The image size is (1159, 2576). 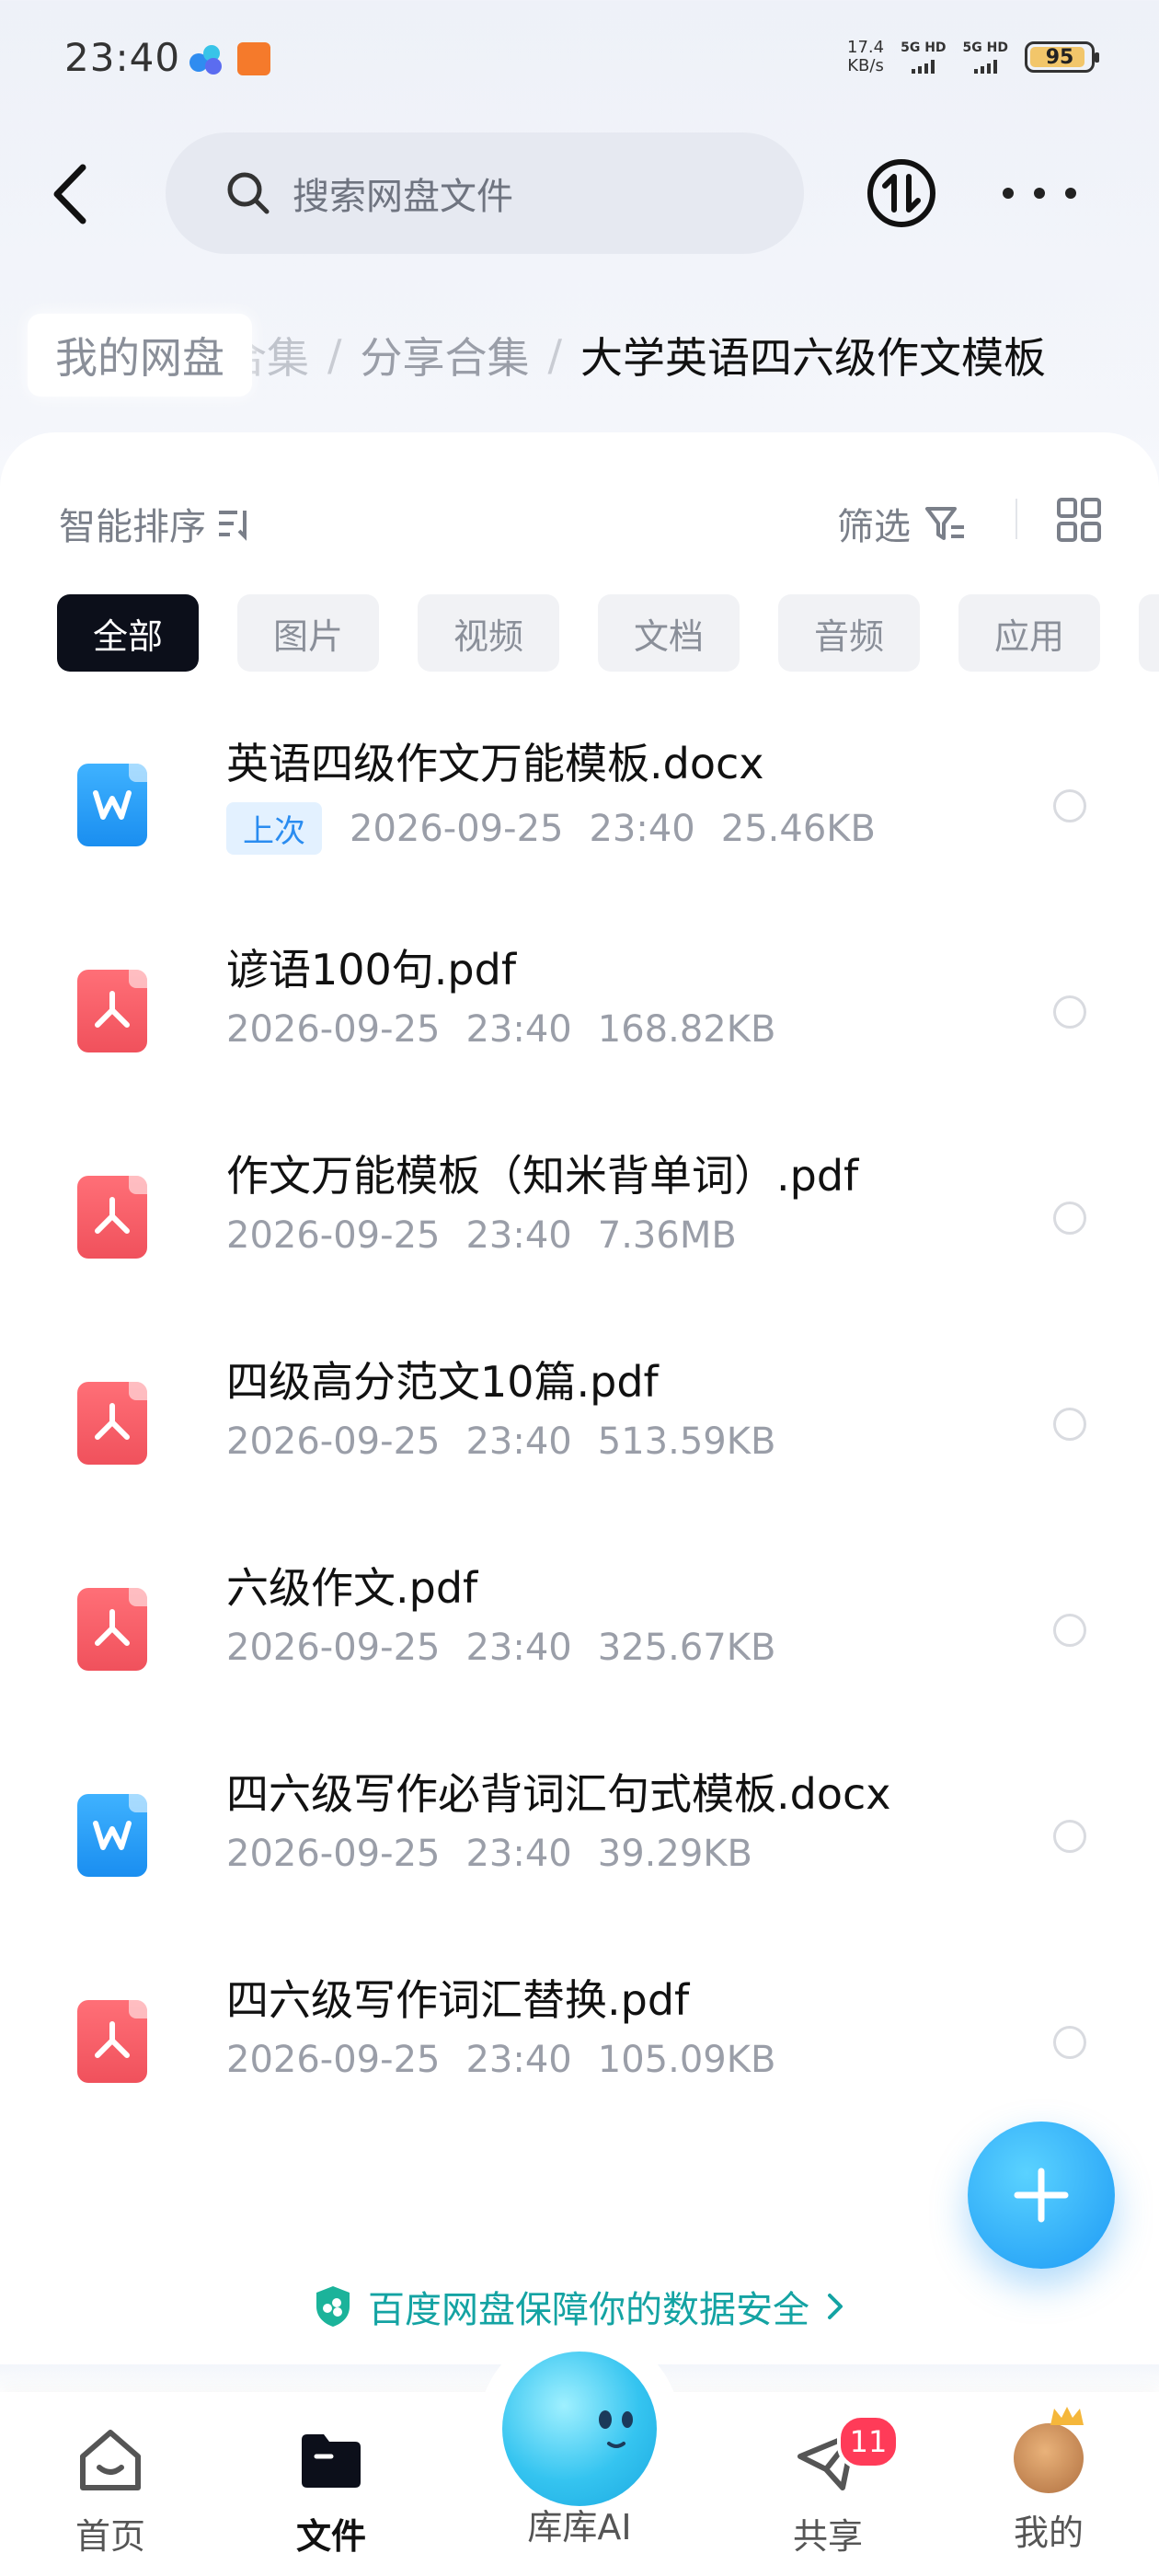 What do you see at coordinates (442, 1382) in the screenshot?
I see `file-name: 四级高分范文10篇.pdf` at bounding box center [442, 1382].